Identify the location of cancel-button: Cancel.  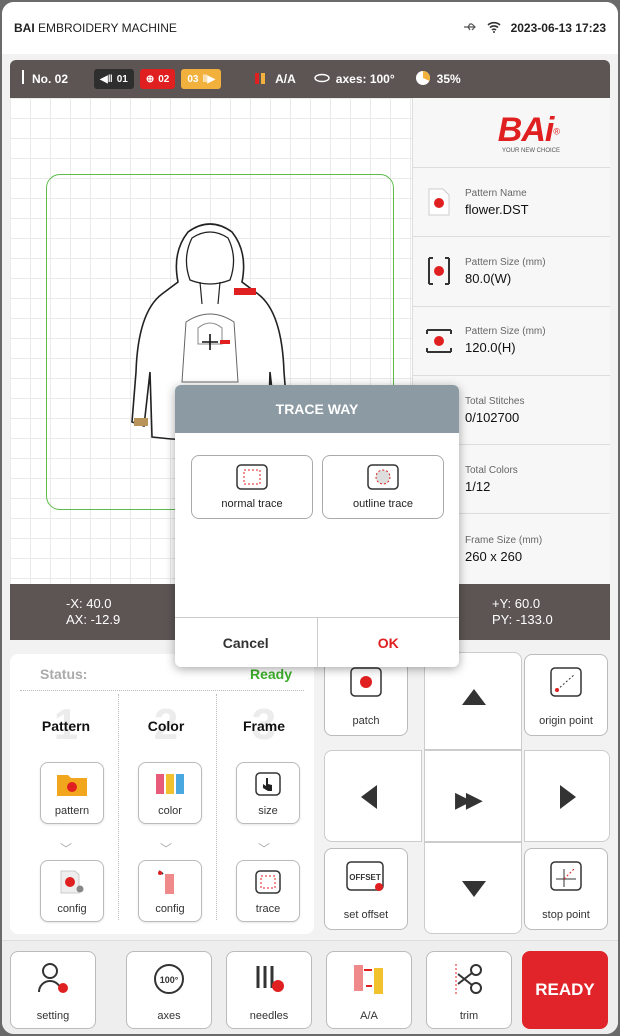
(246, 642).